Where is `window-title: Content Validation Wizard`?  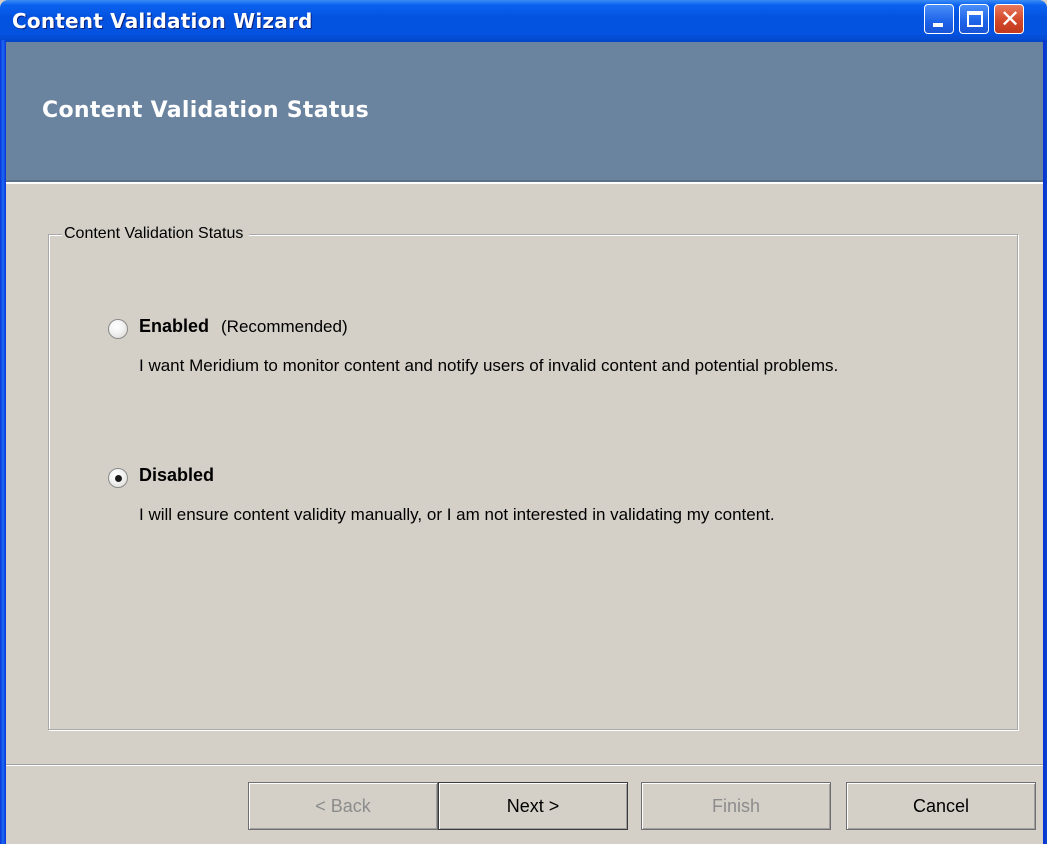
window-title: Content Validation Wizard is located at coordinates (162, 21).